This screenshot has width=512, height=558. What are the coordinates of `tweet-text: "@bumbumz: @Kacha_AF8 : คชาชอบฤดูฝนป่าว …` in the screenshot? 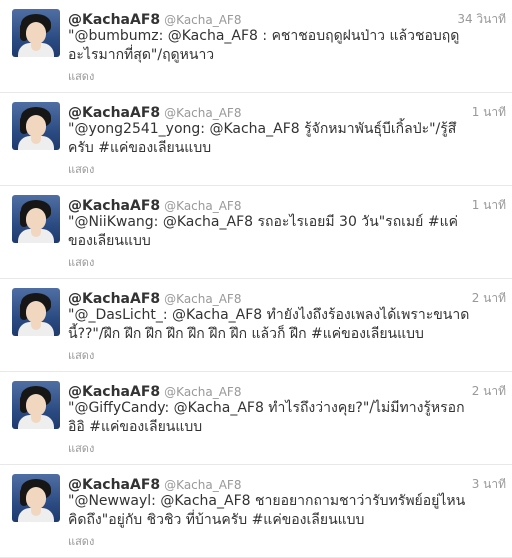 It's located at (264, 45).